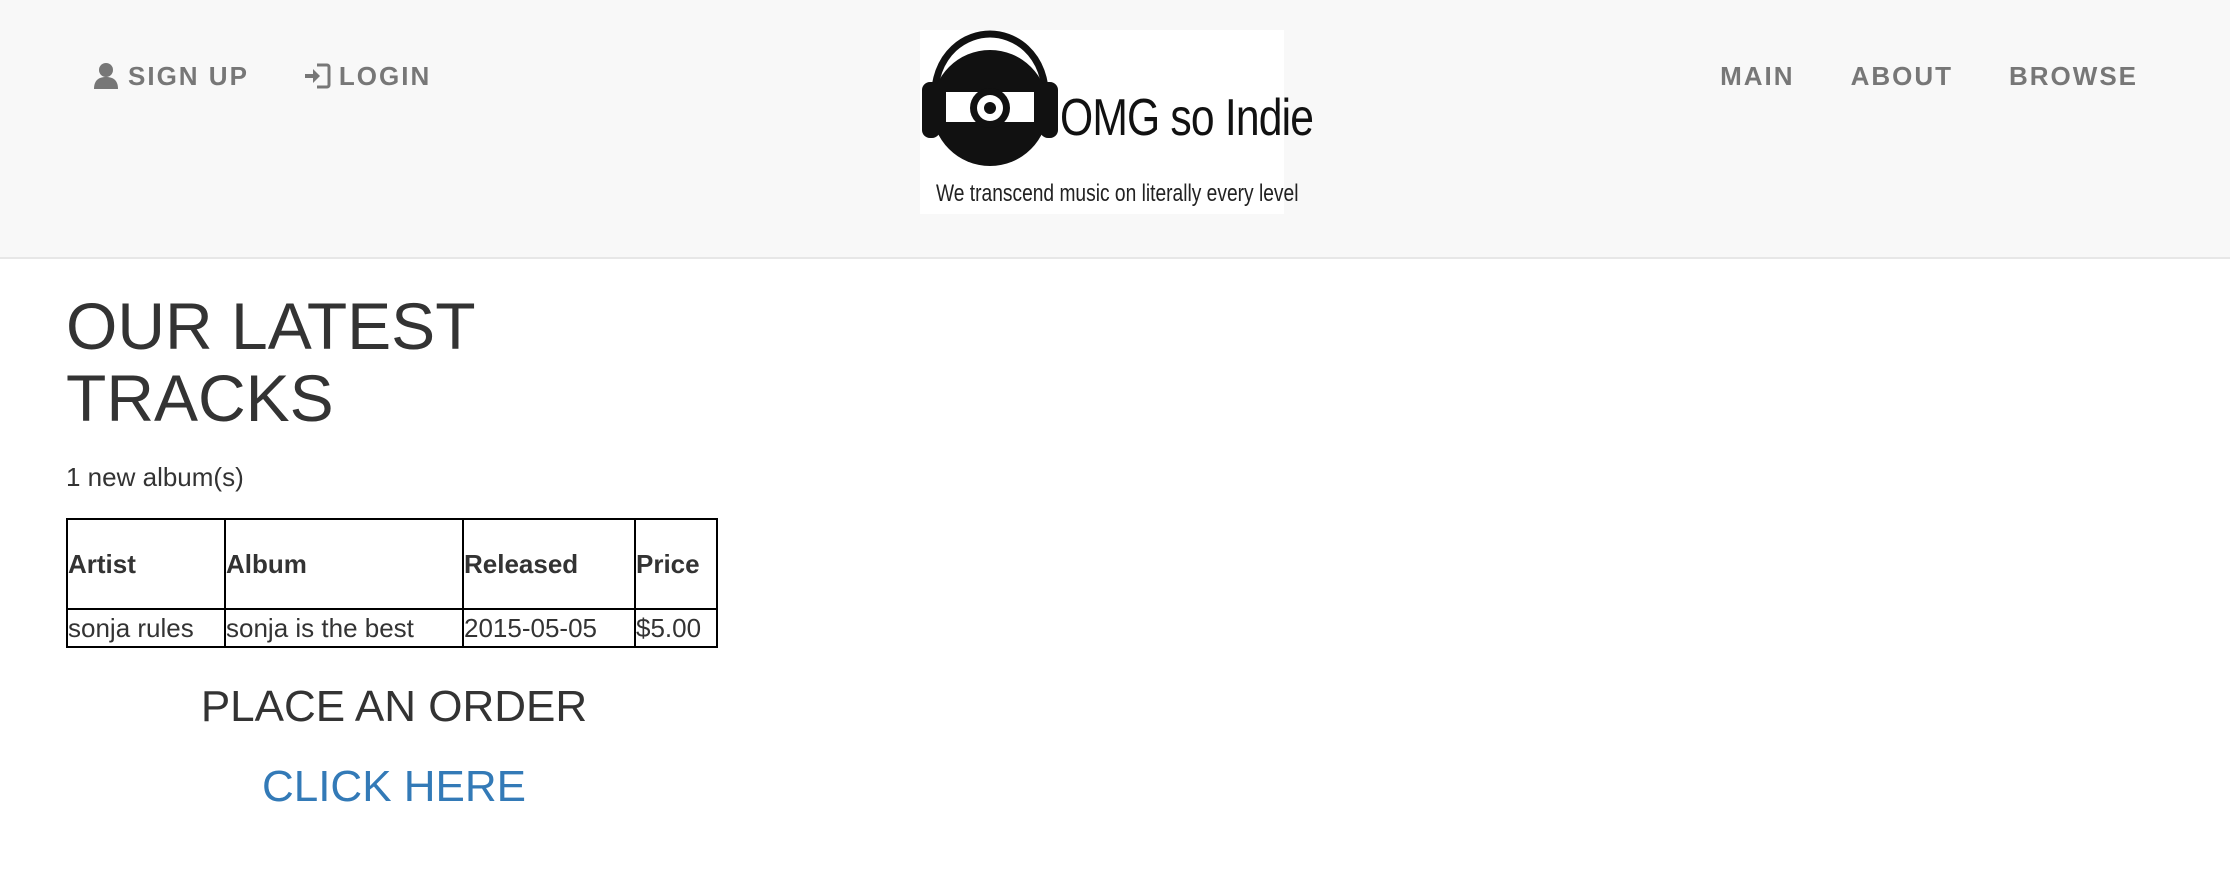  What do you see at coordinates (549, 564) in the screenshot?
I see `column-header-released: Released` at bounding box center [549, 564].